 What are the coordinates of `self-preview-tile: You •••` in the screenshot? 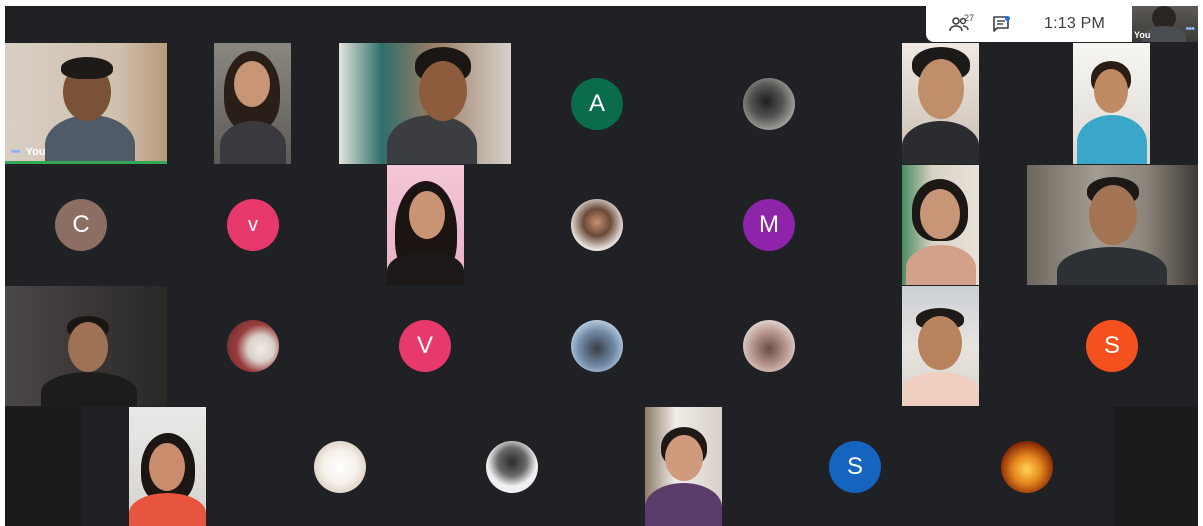 It's located at (1165, 24).